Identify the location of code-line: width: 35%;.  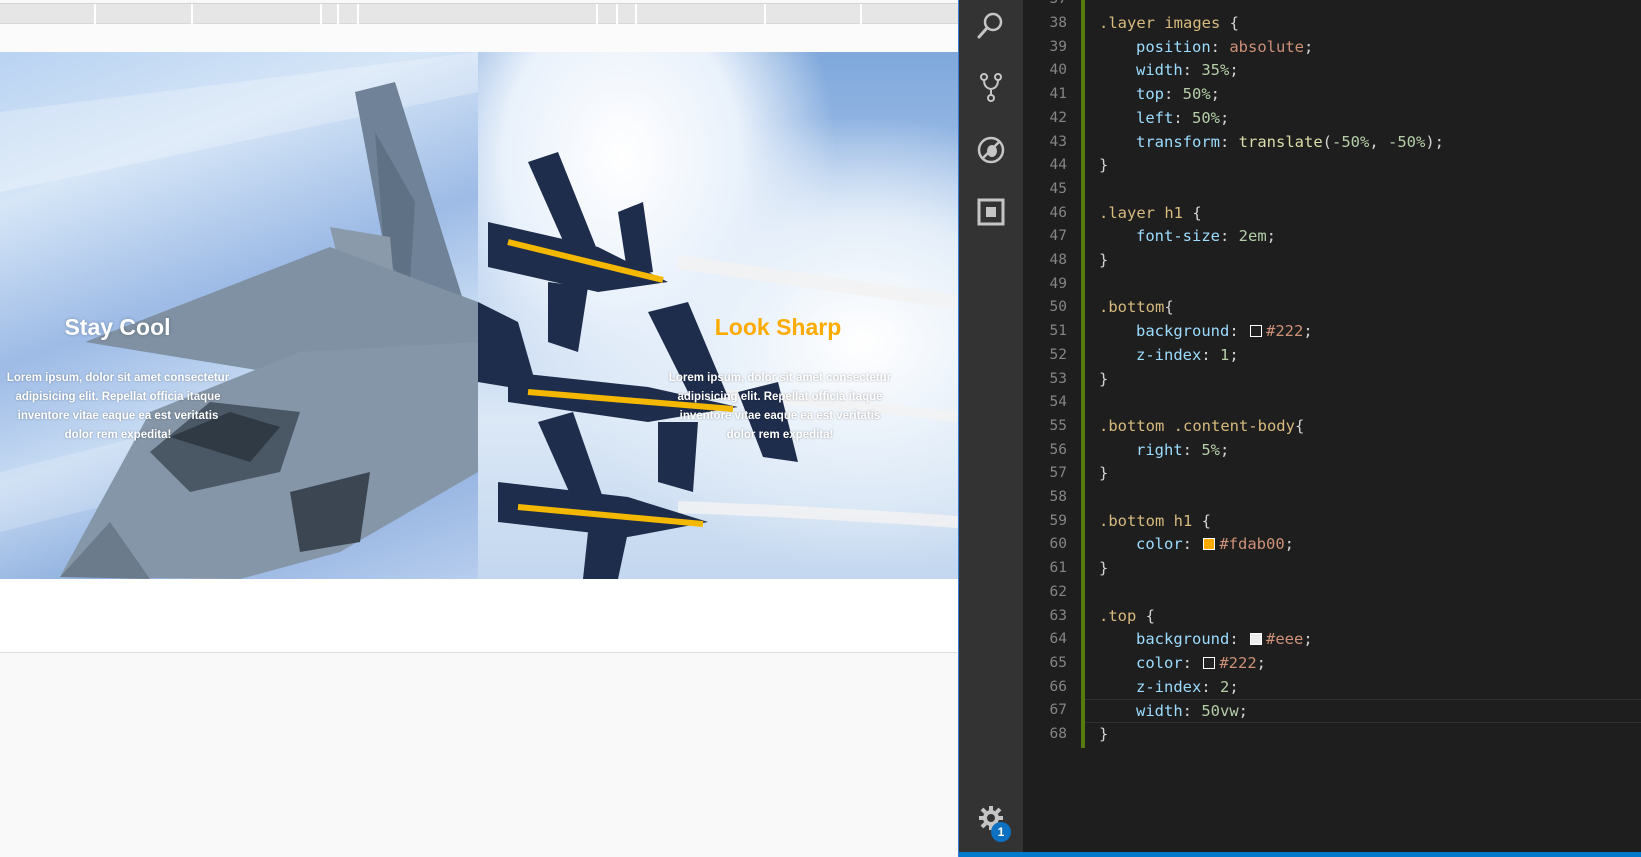
(1363, 71).